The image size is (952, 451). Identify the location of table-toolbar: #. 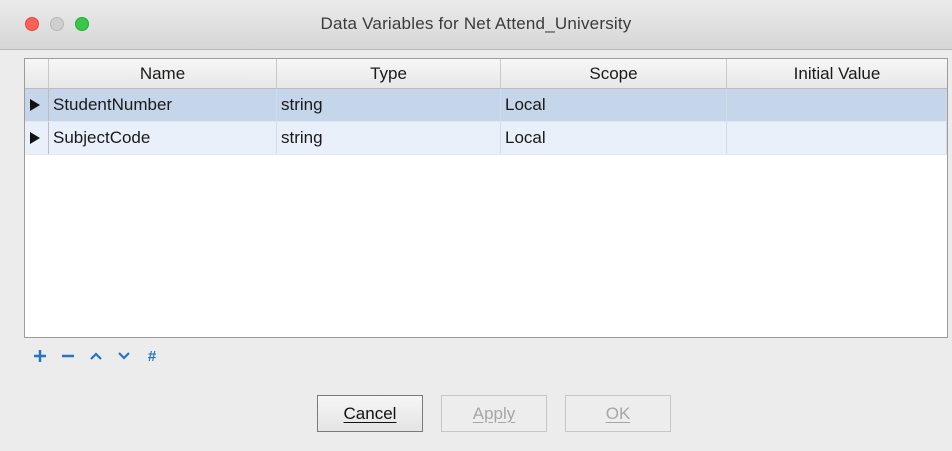
(98, 356).